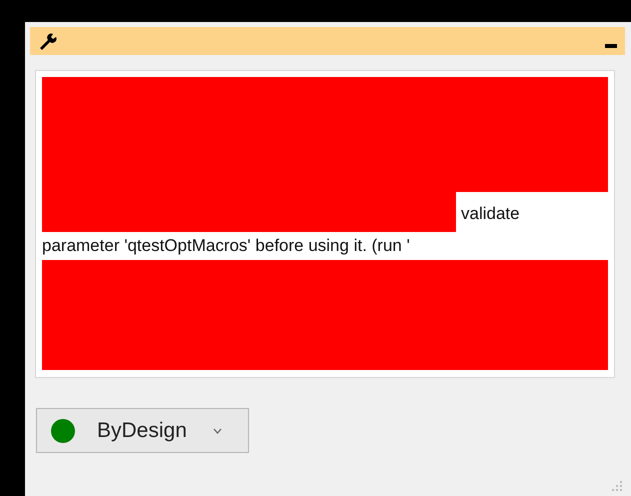  What do you see at coordinates (142, 430) in the screenshot?
I see `status-dropdown: ByDesign` at bounding box center [142, 430].